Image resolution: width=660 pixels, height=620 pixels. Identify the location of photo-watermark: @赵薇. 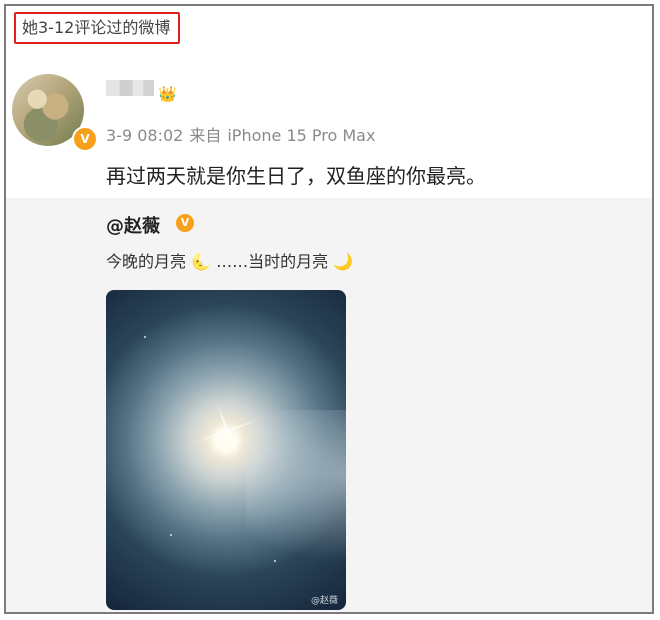
(324, 601).